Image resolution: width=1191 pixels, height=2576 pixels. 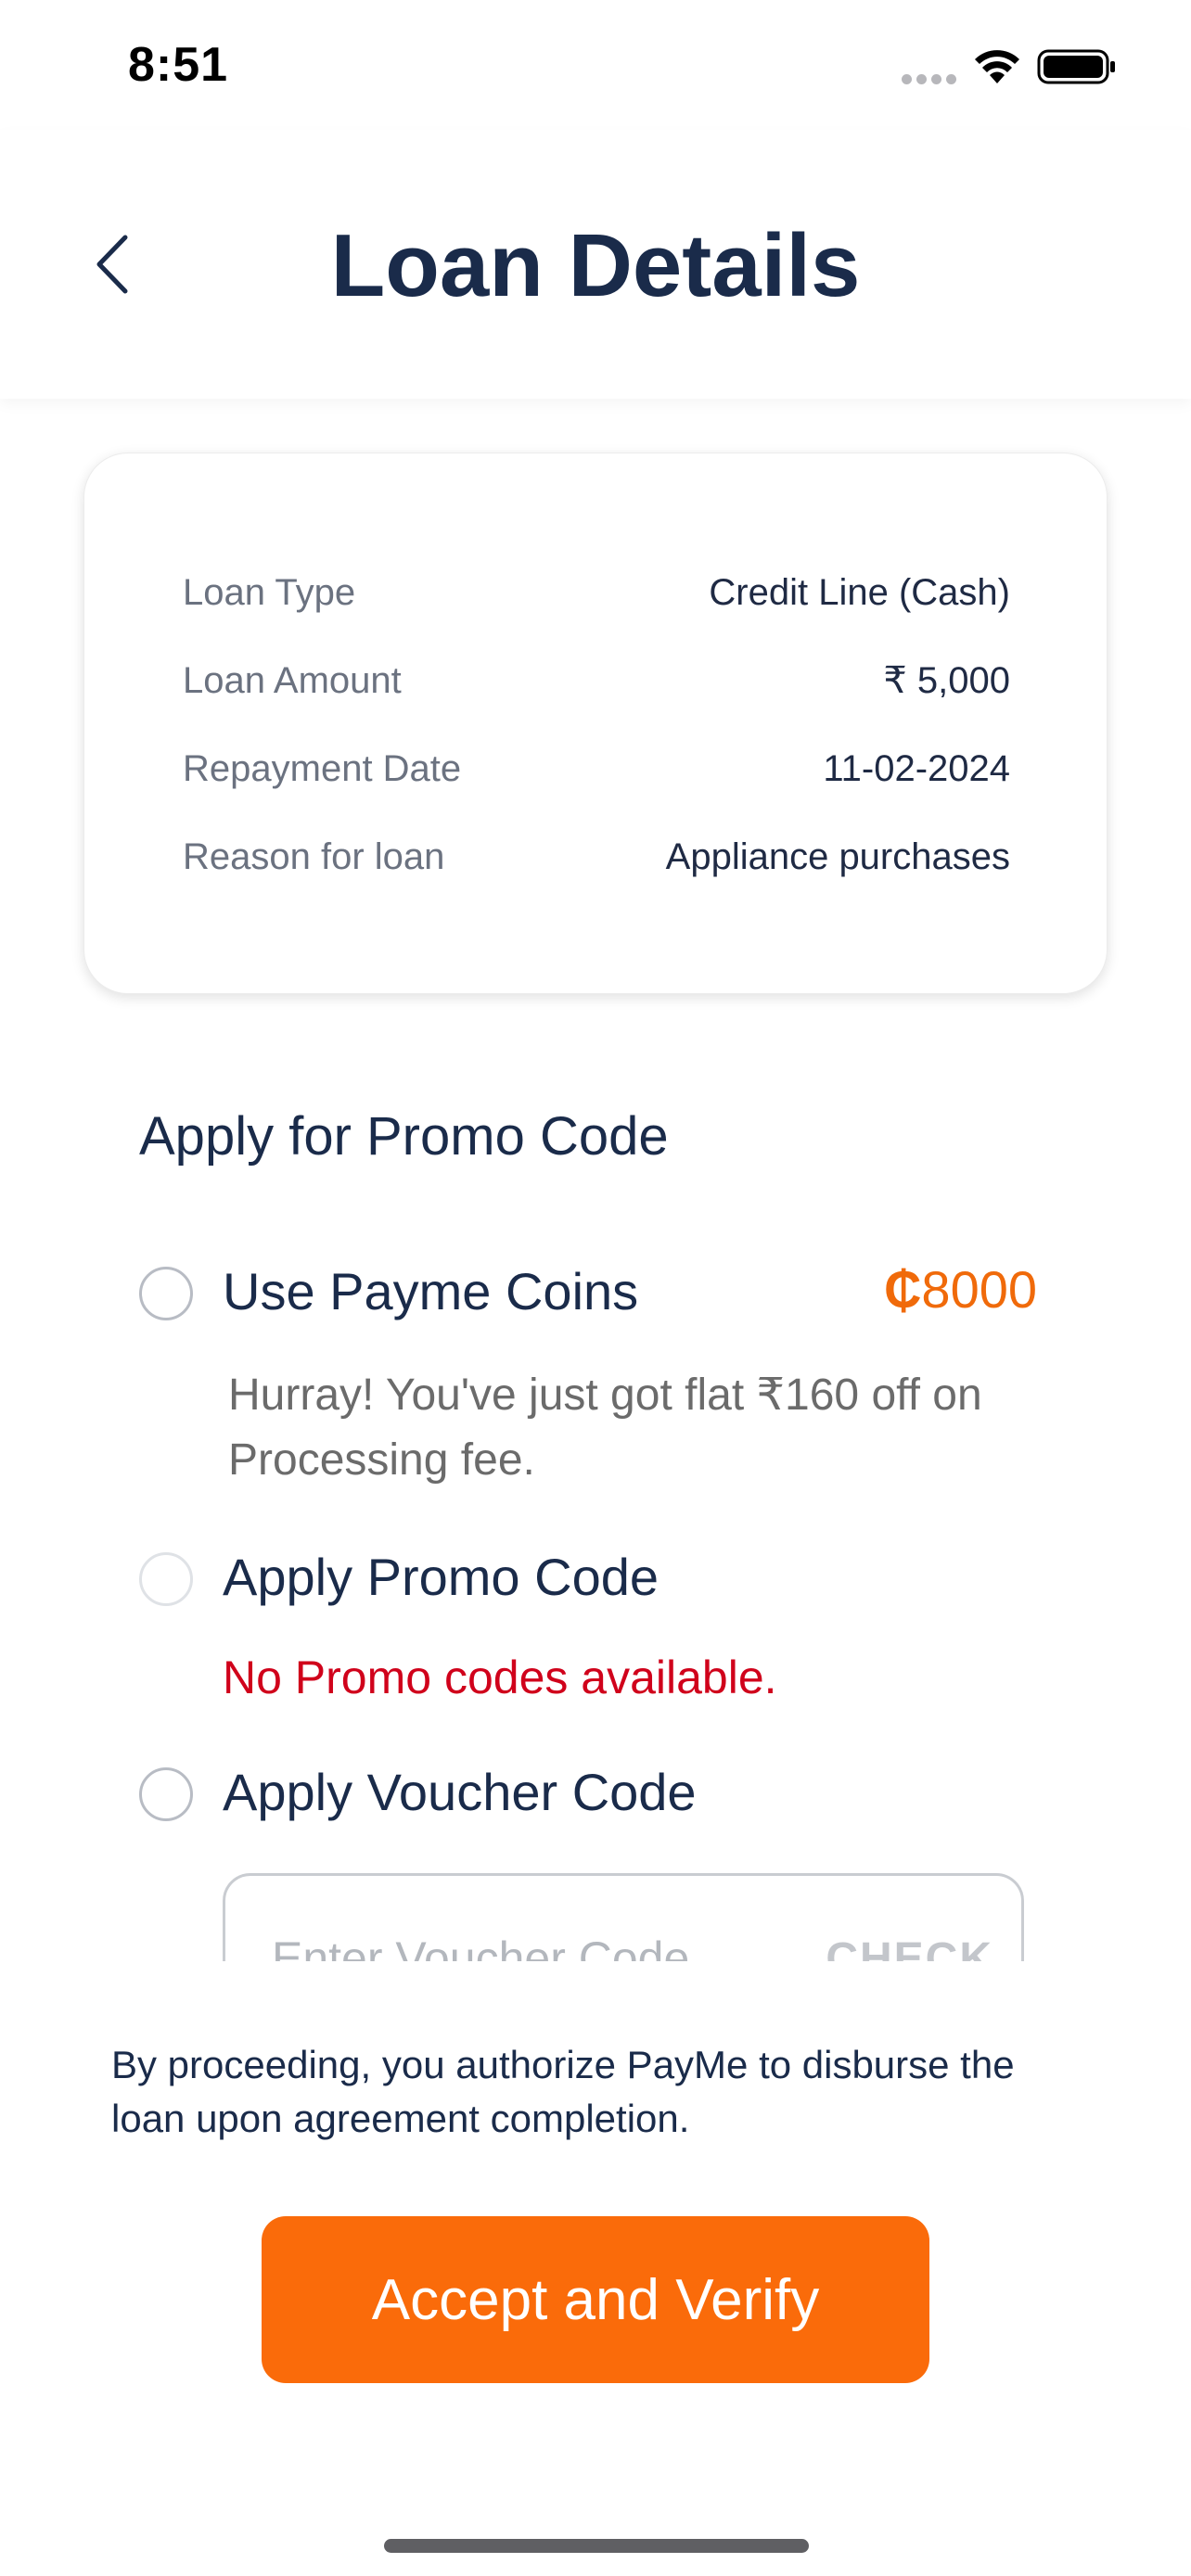 I want to click on apply-promo-code-option: Apply Promo Code, so click(x=603, y=1576).